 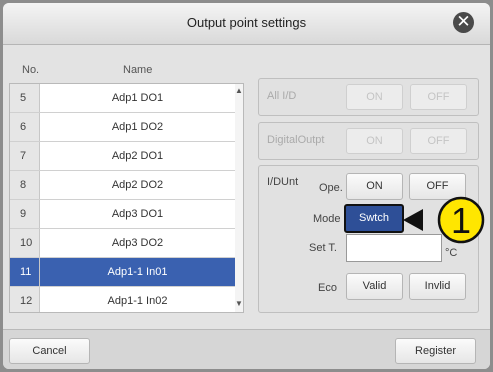 What do you see at coordinates (137, 127) in the screenshot?
I see `row-name: Adp1 DO2` at bounding box center [137, 127].